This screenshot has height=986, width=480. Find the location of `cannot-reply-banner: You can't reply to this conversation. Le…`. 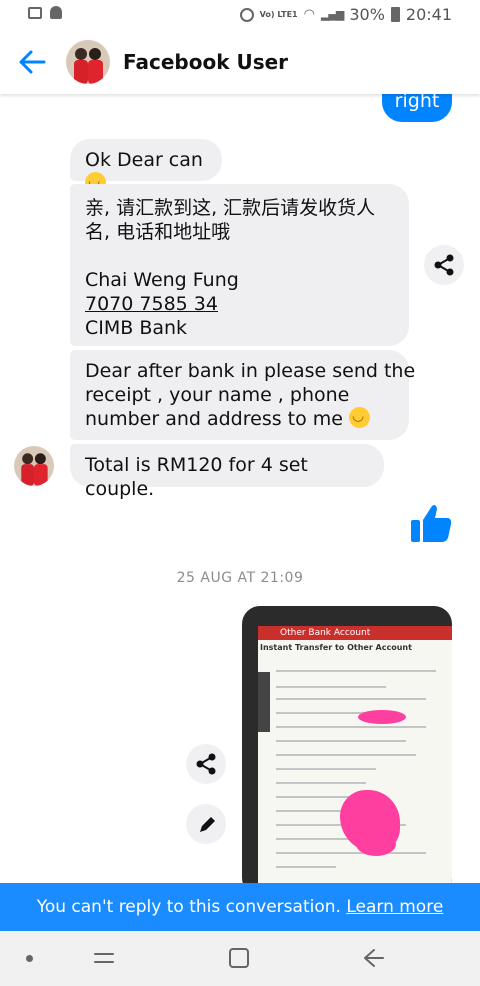

cannot-reply-banner: You can't reply to this conversation. Le… is located at coordinates (240, 907).